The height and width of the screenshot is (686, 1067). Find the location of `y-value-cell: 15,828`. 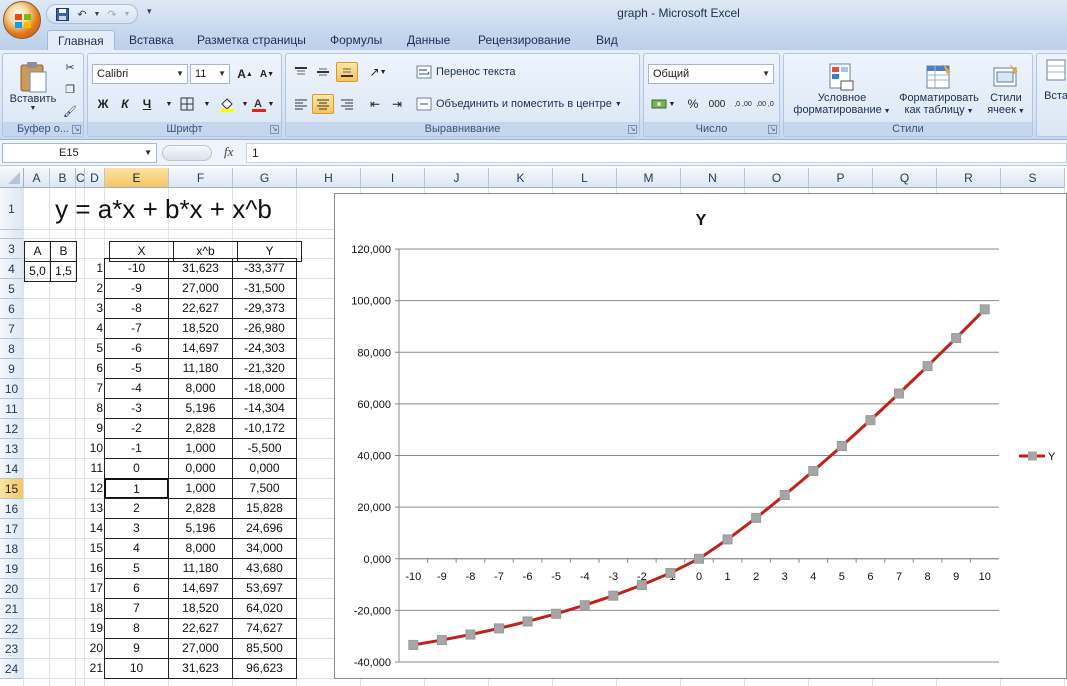

y-value-cell: 15,828 is located at coordinates (264, 508).